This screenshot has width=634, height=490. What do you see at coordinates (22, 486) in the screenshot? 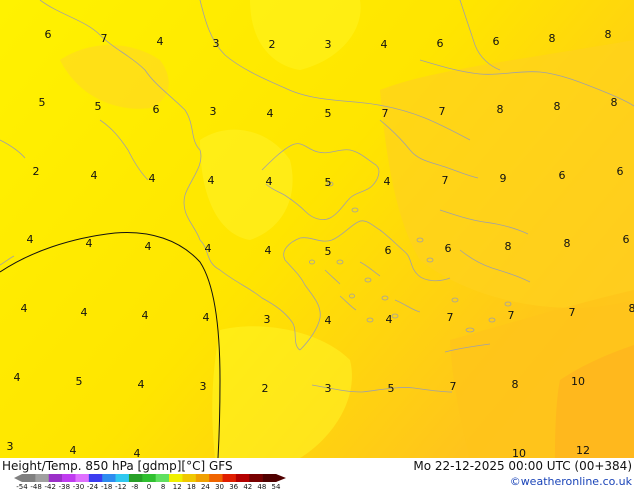
I see `colorbar-tick-label: -54` at bounding box center [22, 486].